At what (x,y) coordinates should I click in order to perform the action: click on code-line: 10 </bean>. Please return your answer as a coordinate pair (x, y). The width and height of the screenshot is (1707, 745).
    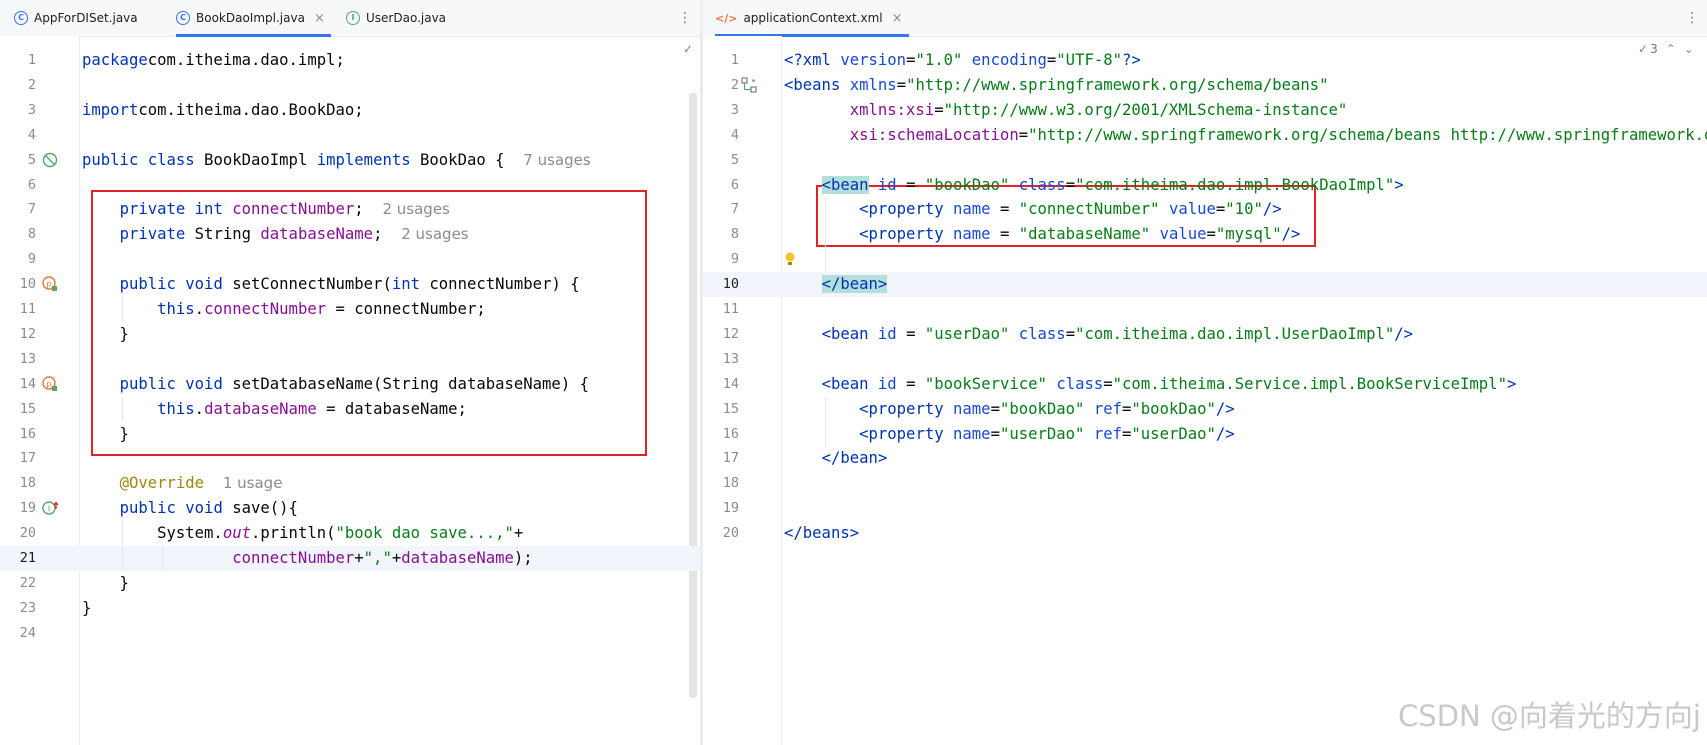
    Looking at the image, I should click on (1205, 284).